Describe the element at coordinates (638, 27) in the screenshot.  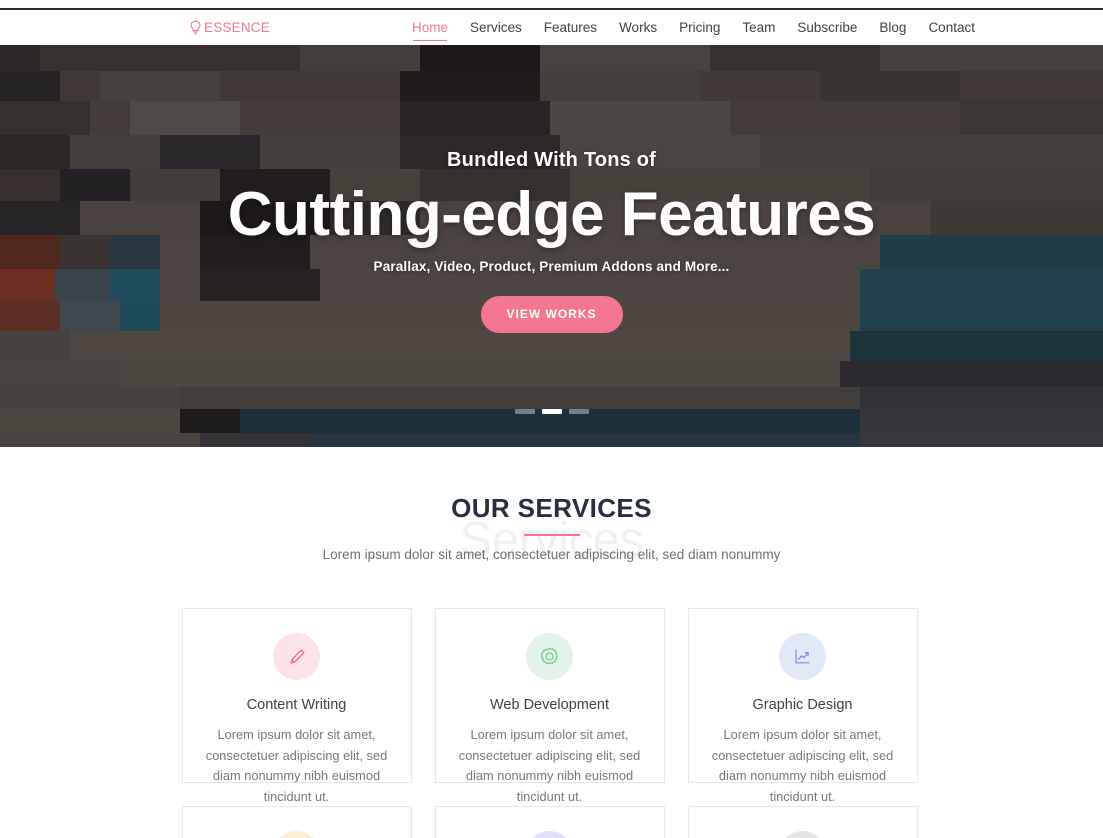
I see `nav-item-works: Works` at that location.